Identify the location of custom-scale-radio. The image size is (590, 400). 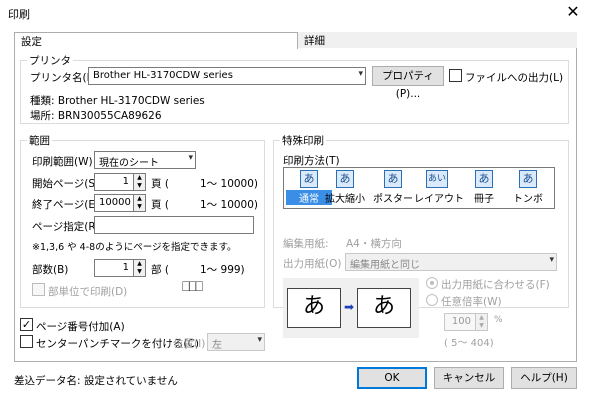
(432, 300).